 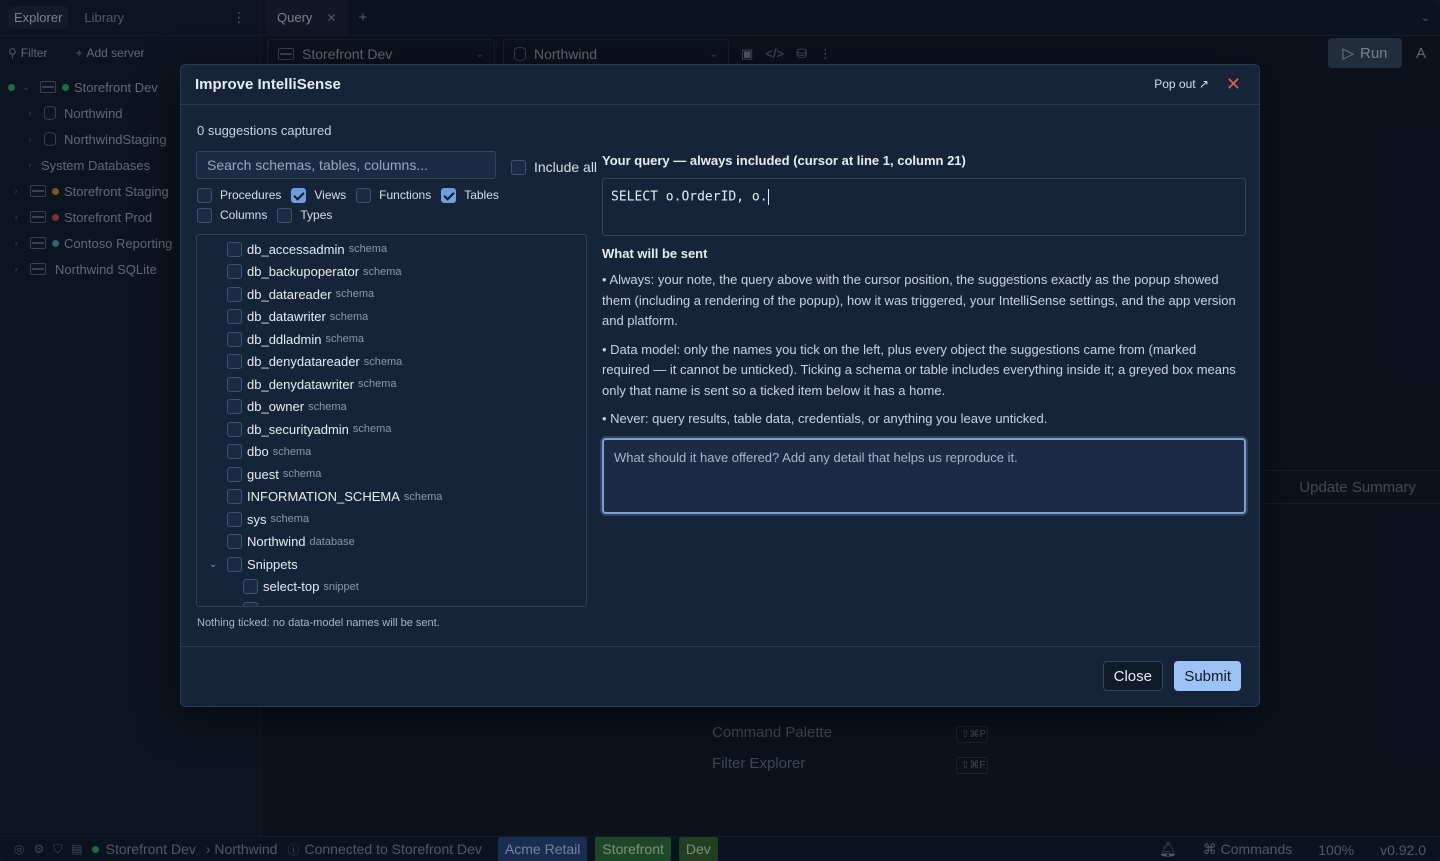 I want to click on filter-tables: Tables, so click(x=470, y=195).